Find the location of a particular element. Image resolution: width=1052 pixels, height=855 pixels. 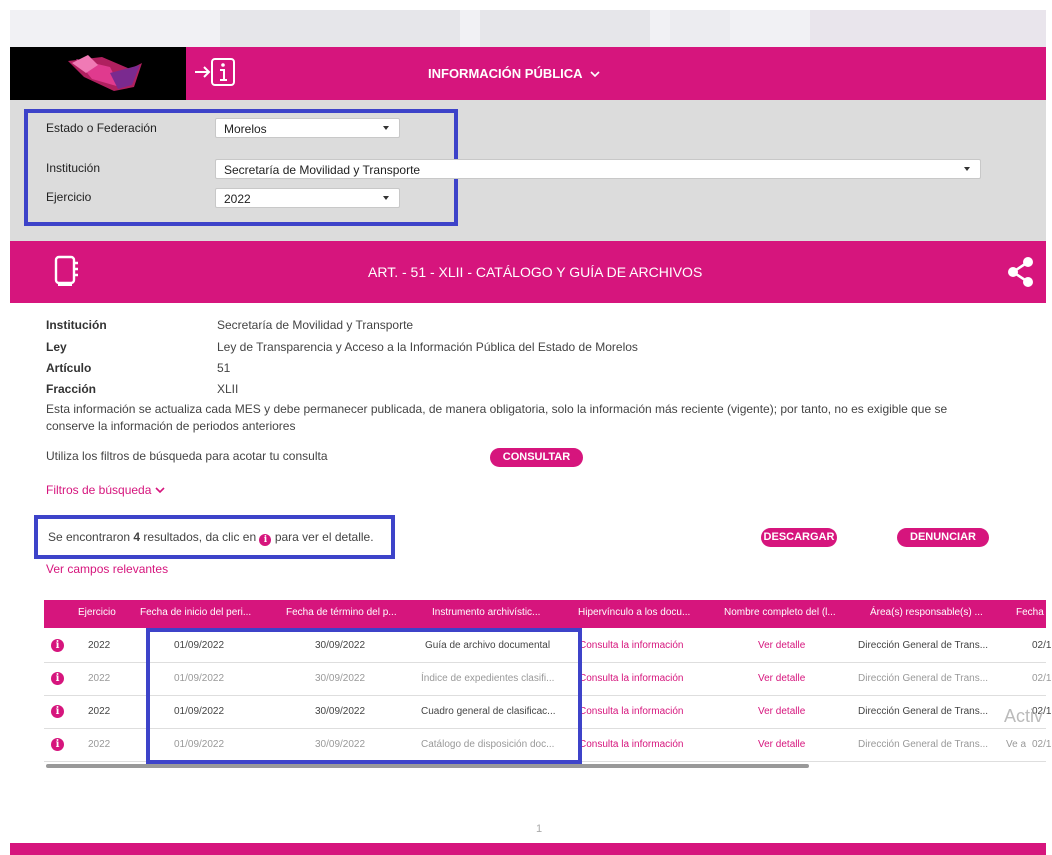

estado-label: Estado o Federación is located at coordinates (101, 128).